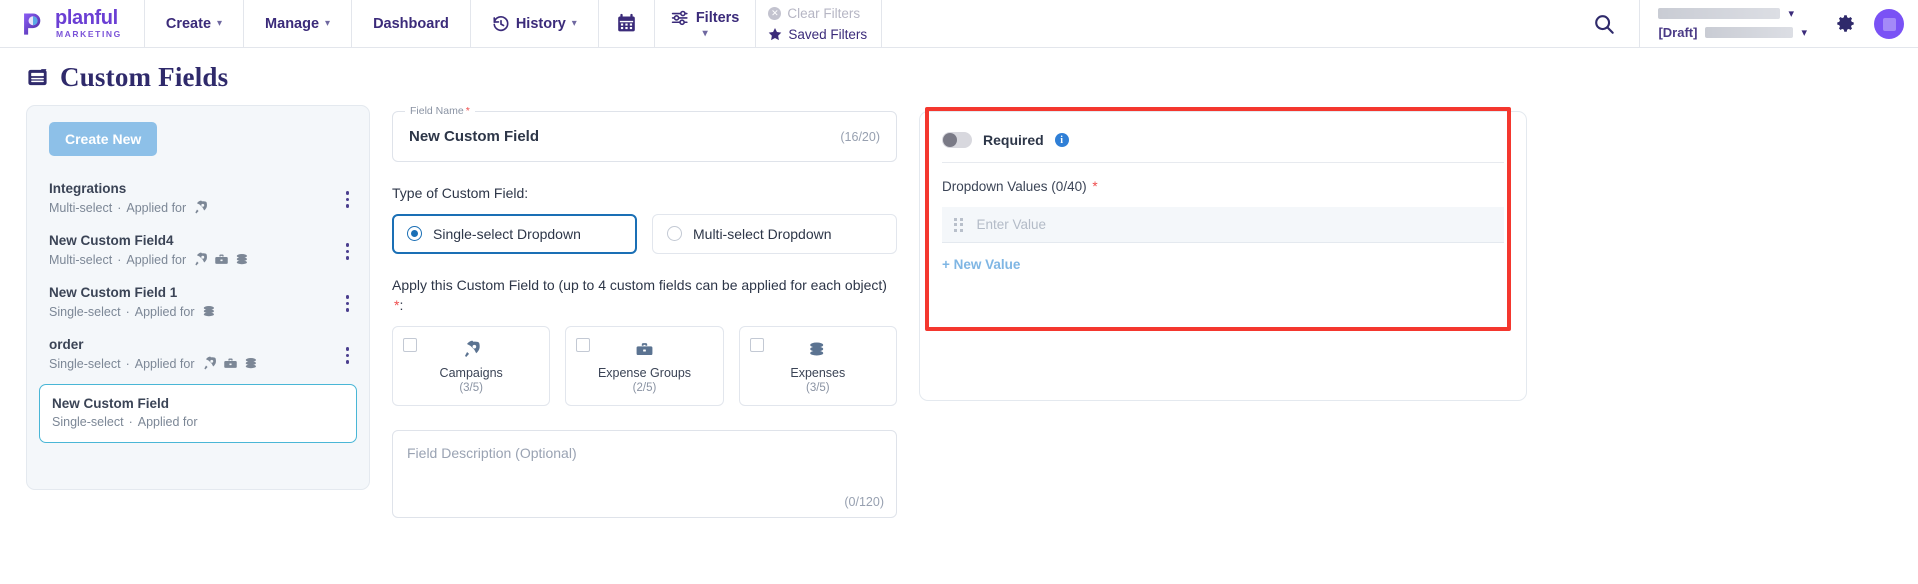 This screenshot has width=1918, height=584. I want to click on dropdown-value-input-row: Enter Value, so click(1223, 225).